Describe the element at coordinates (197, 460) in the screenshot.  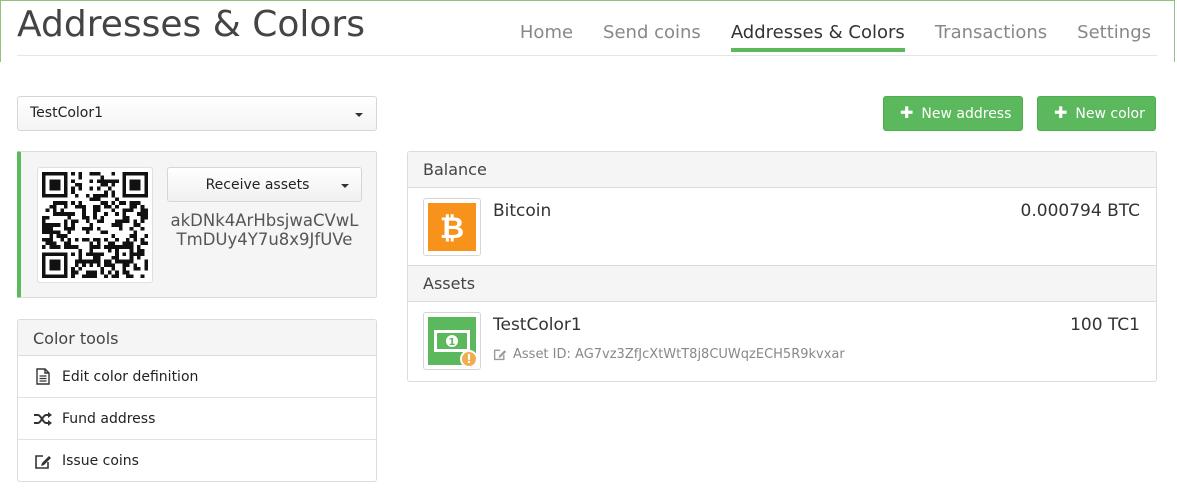
I see `tool-issue-coins: Issue coins` at that location.